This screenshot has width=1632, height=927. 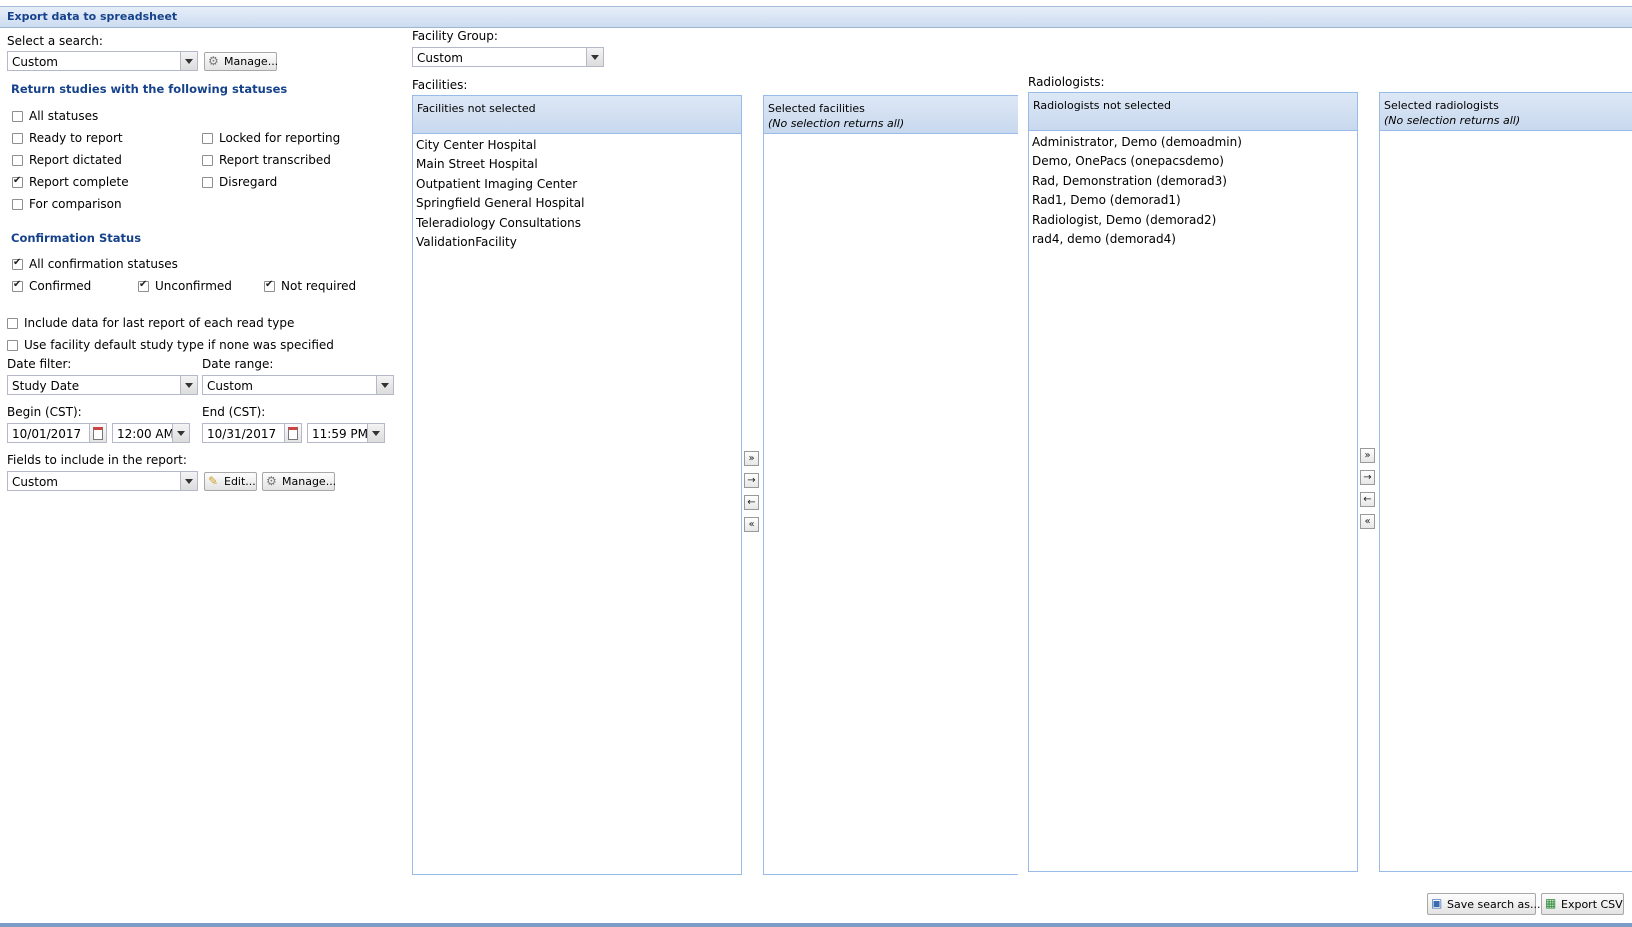 I want to click on checkbox-all-statuses, so click(x=17, y=116).